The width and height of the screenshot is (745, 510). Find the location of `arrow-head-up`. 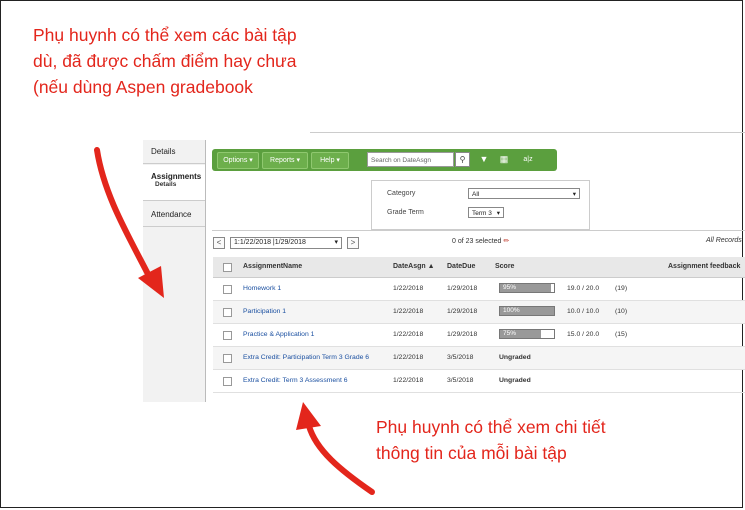

arrow-head-up is located at coordinates (308, 416).